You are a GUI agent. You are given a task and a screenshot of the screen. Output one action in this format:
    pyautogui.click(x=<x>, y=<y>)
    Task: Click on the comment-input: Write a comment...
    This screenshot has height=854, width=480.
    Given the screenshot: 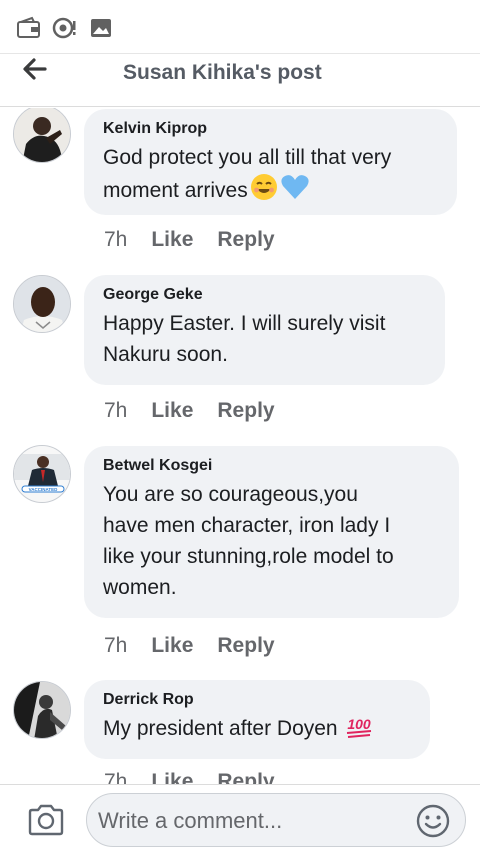 What is the action you would take?
    pyautogui.click(x=276, y=820)
    